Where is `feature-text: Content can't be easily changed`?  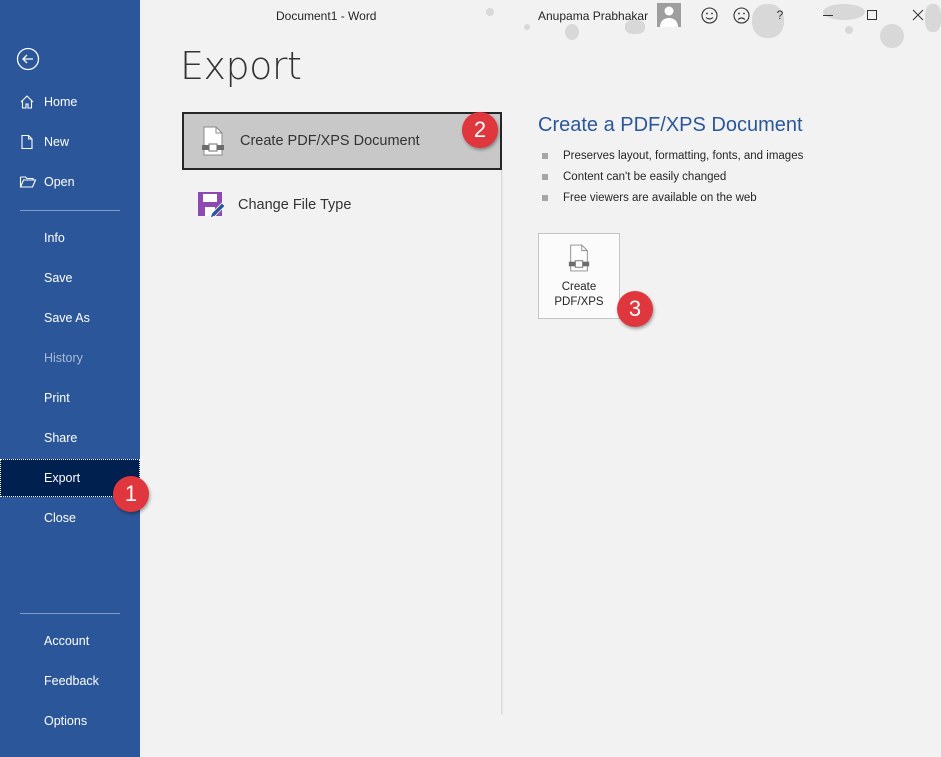 feature-text: Content can't be easily changed is located at coordinates (645, 176).